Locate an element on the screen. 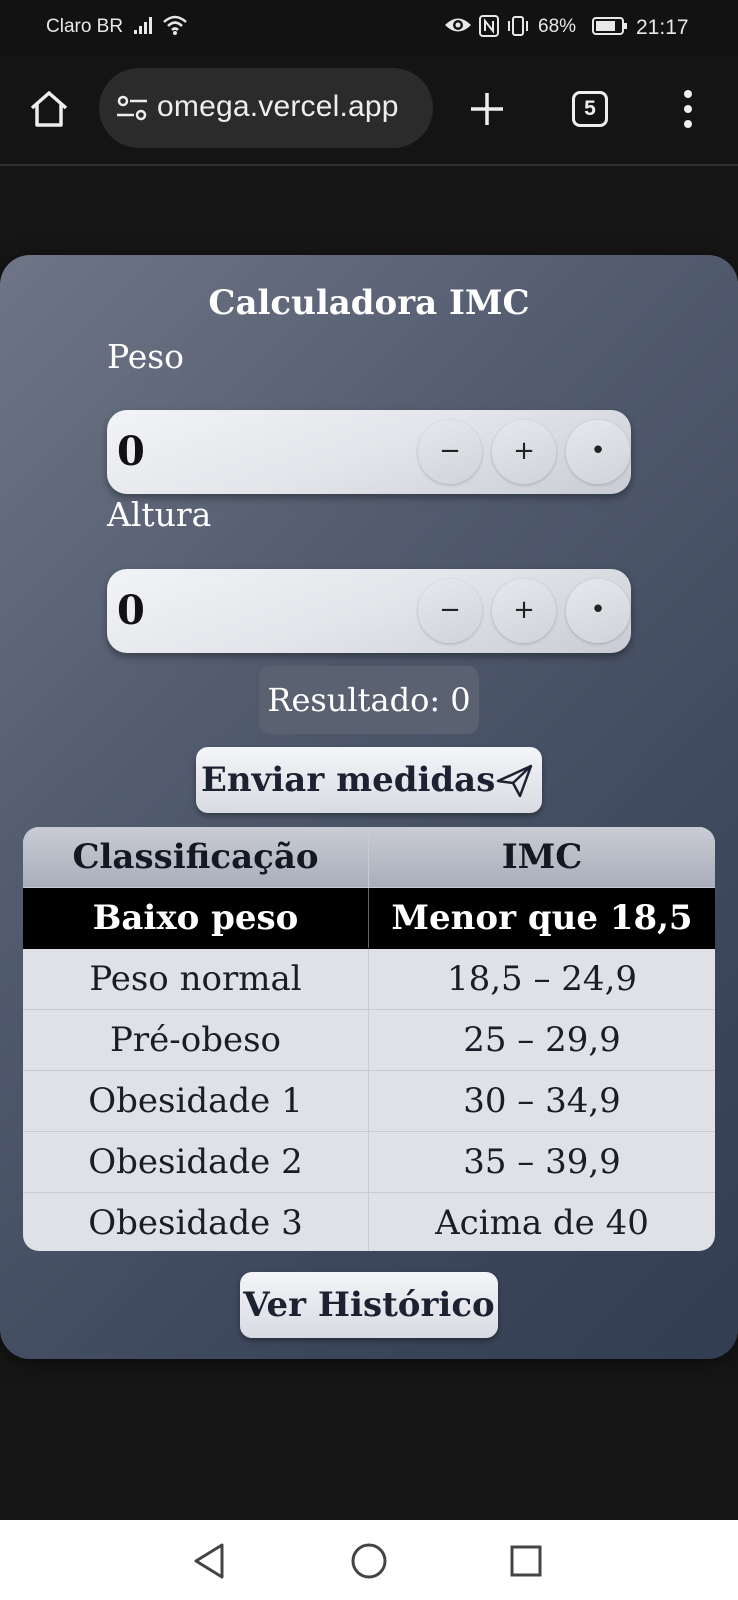 The width and height of the screenshot is (738, 1600). eye-icon is located at coordinates (458, 25).